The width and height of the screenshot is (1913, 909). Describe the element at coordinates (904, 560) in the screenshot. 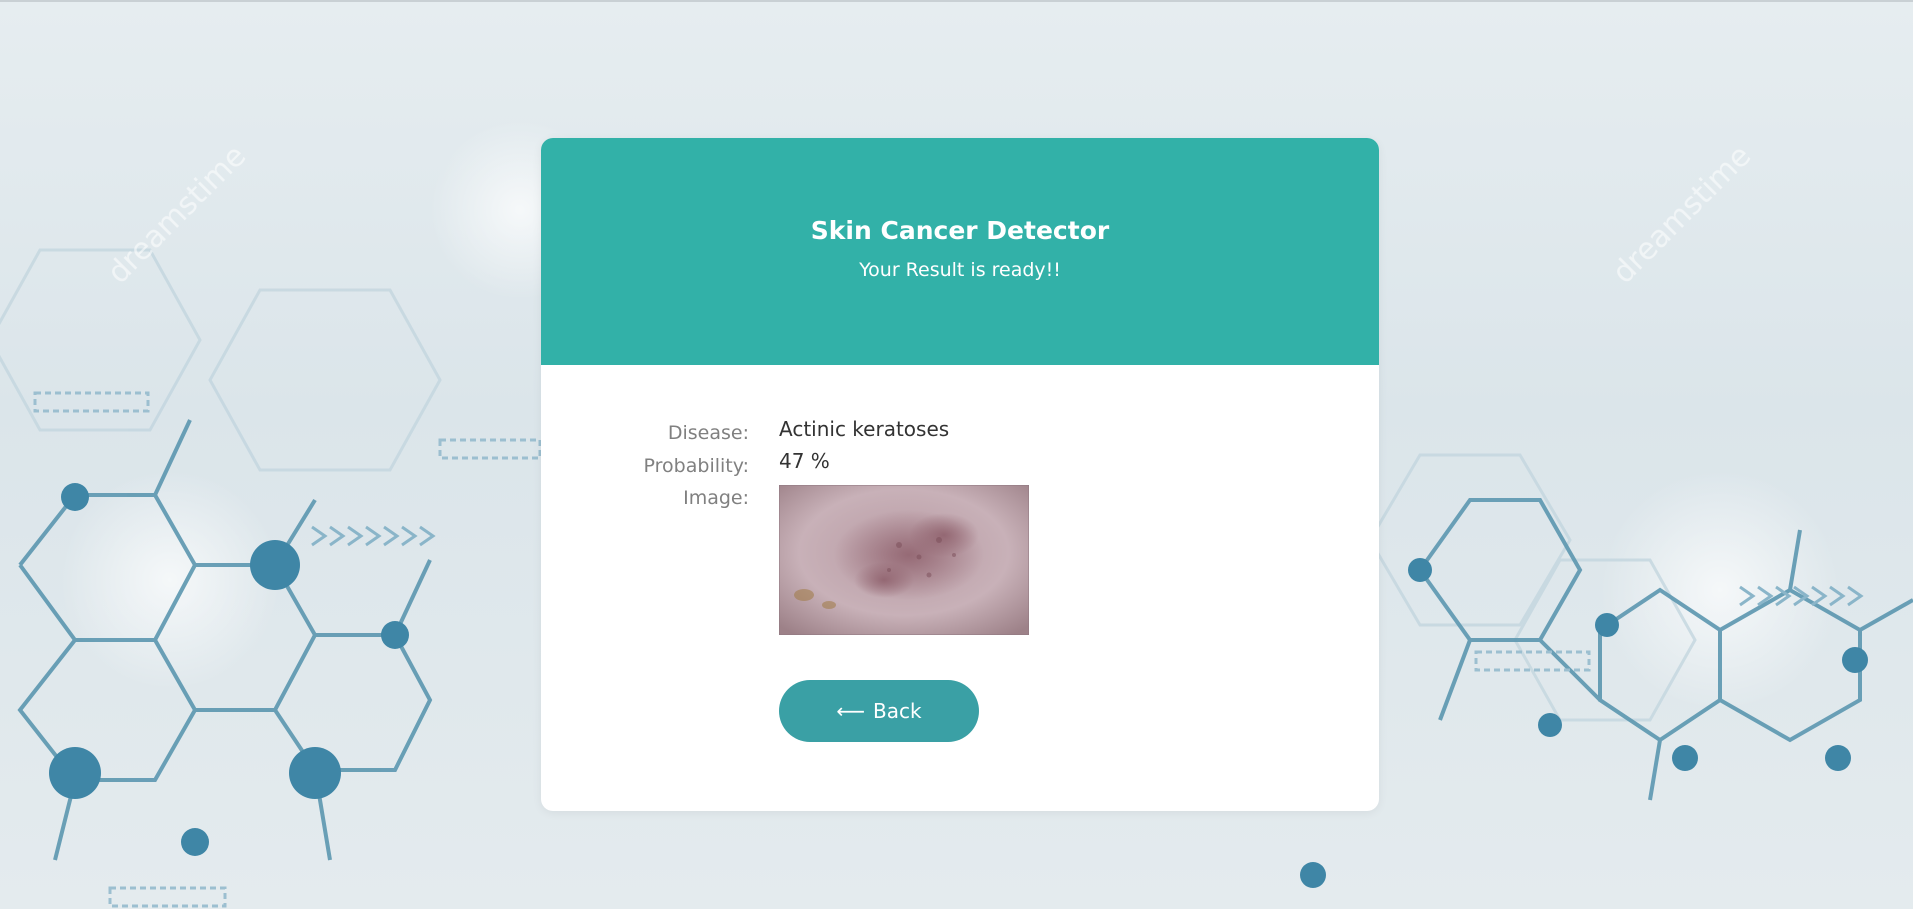

I see `lesion-image` at that location.